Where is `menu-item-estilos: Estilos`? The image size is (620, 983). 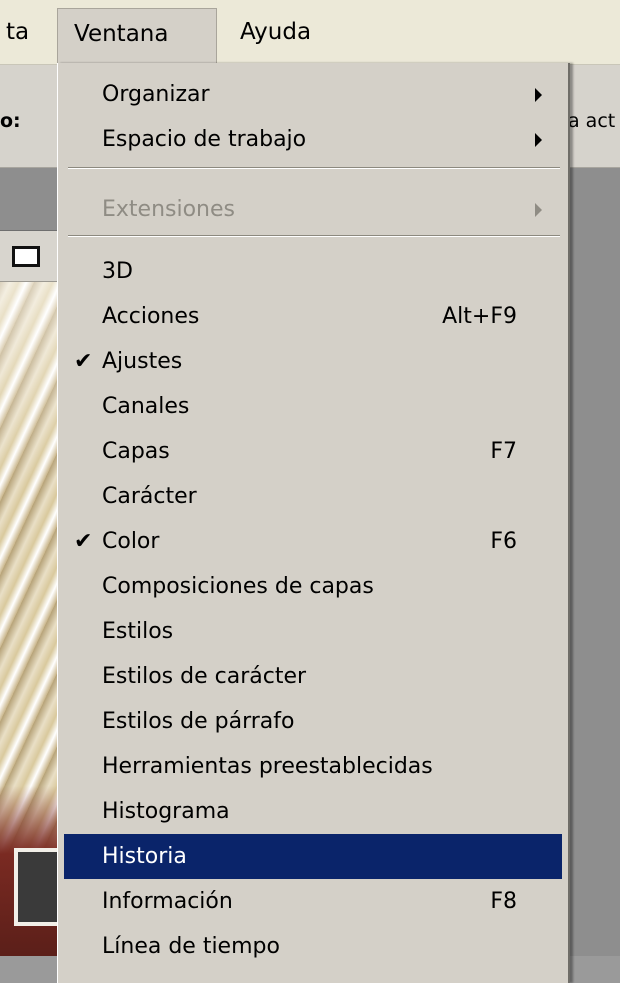 menu-item-estilos: Estilos is located at coordinates (313, 631).